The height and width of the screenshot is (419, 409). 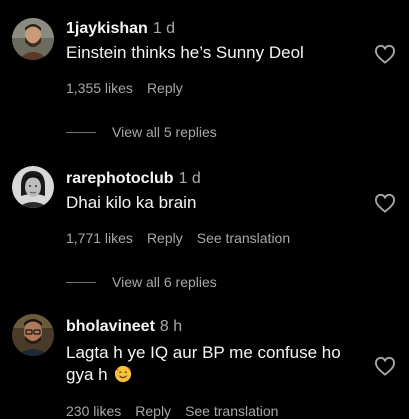 What do you see at coordinates (93, 411) in the screenshot?
I see `likes-count: 230 likes` at bounding box center [93, 411].